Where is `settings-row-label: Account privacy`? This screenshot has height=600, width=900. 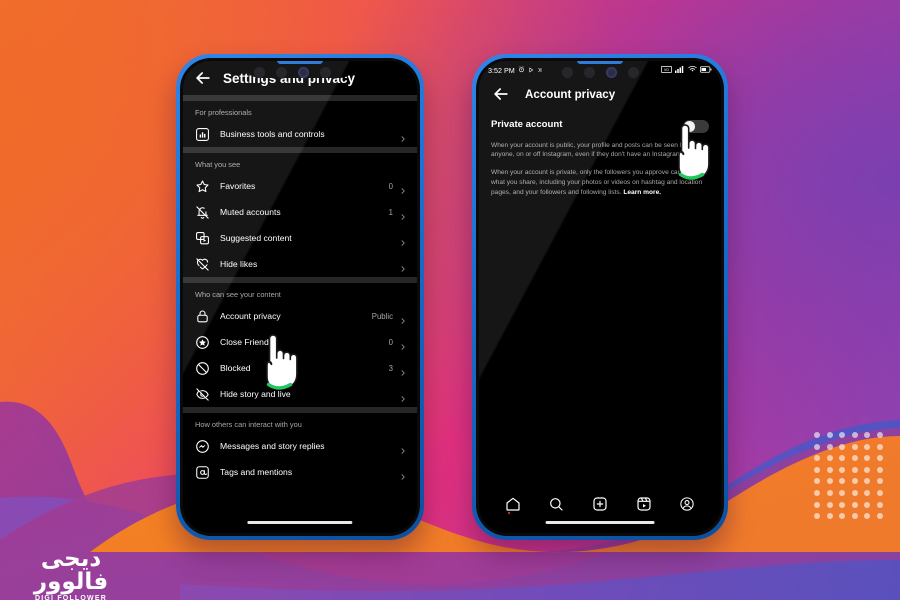 settings-row-label: Account privacy is located at coordinates (250, 316).